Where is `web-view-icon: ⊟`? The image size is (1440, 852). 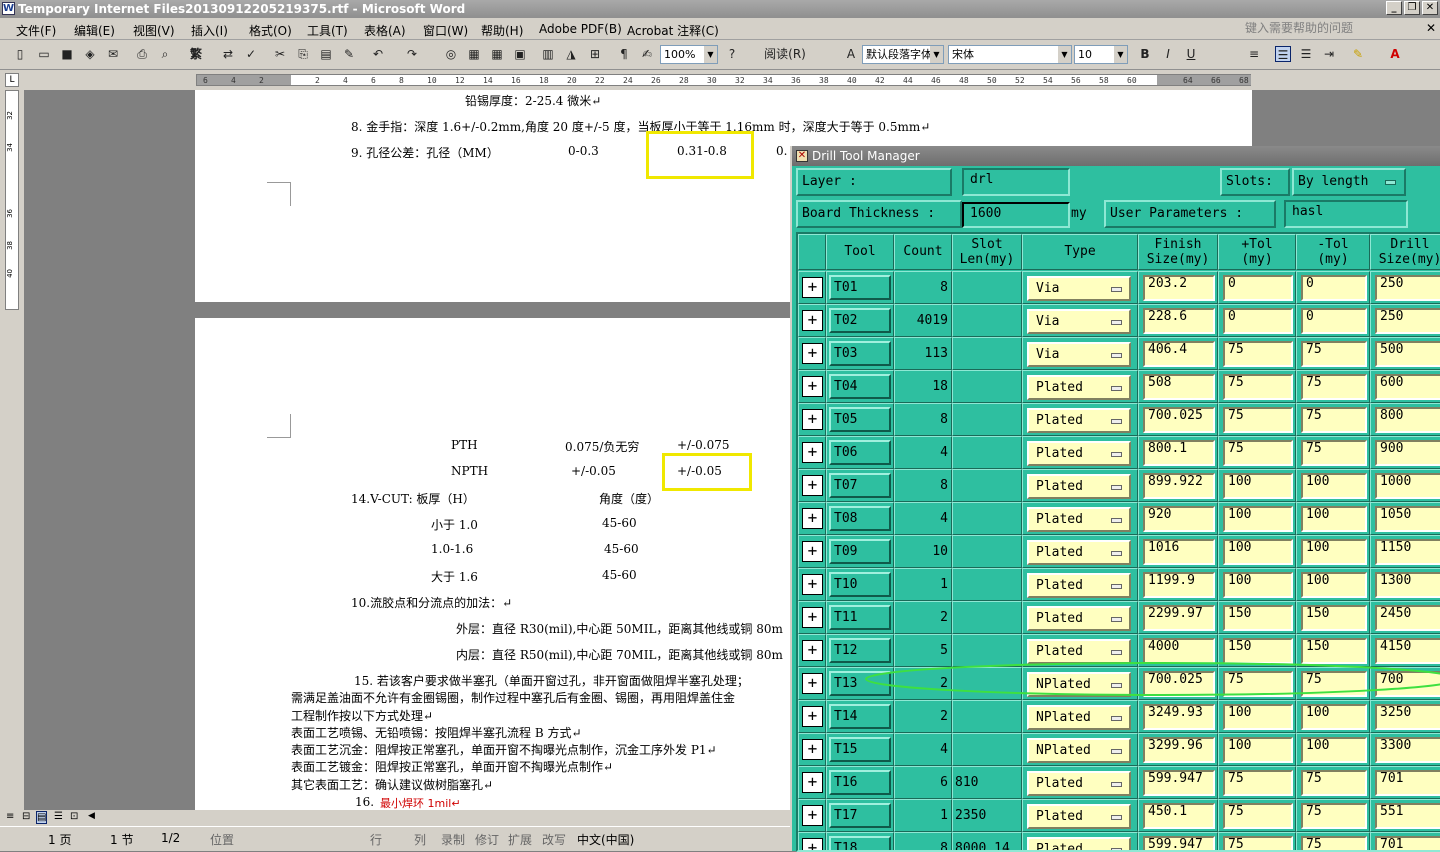 web-view-icon: ⊟ is located at coordinates (26, 816).